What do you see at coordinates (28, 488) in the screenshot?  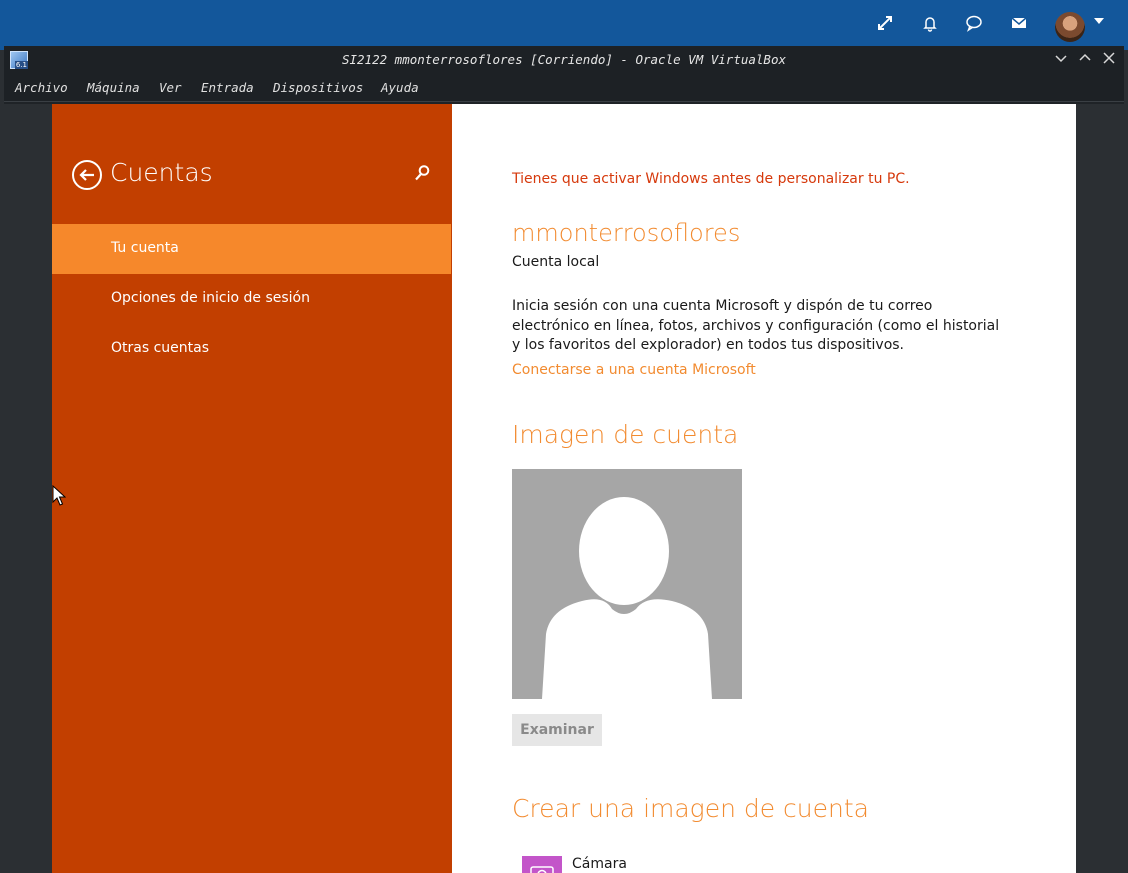 I see `guest-margin-left` at bounding box center [28, 488].